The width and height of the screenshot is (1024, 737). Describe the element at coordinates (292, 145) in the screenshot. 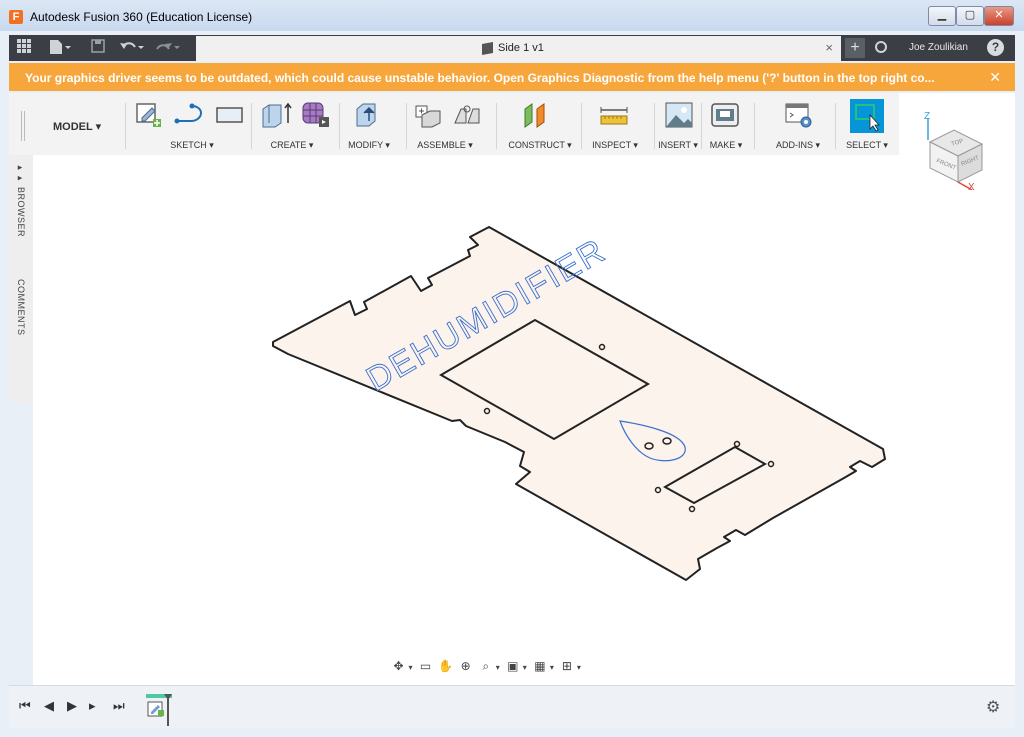

I see `create-menu: CREATE ▾` at that location.